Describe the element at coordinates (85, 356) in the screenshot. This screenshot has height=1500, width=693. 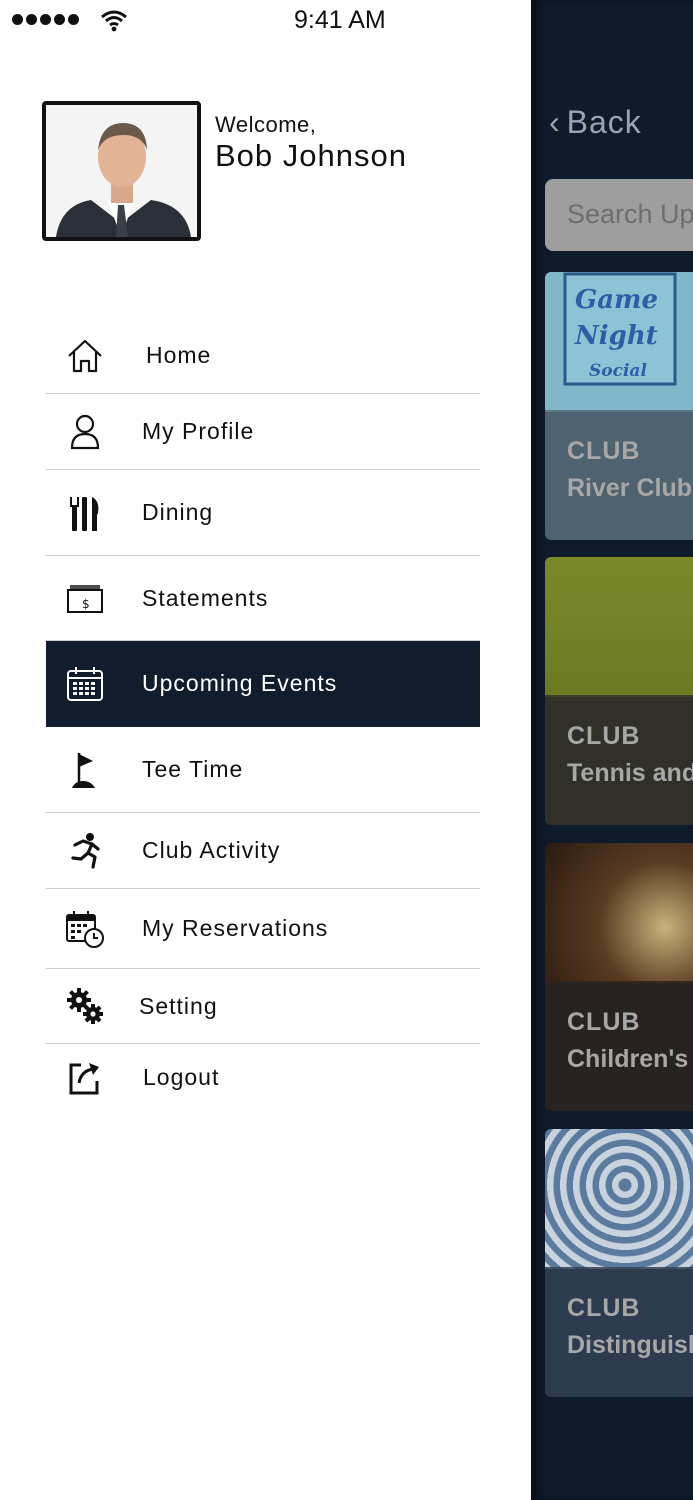
I see `home-icon` at that location.